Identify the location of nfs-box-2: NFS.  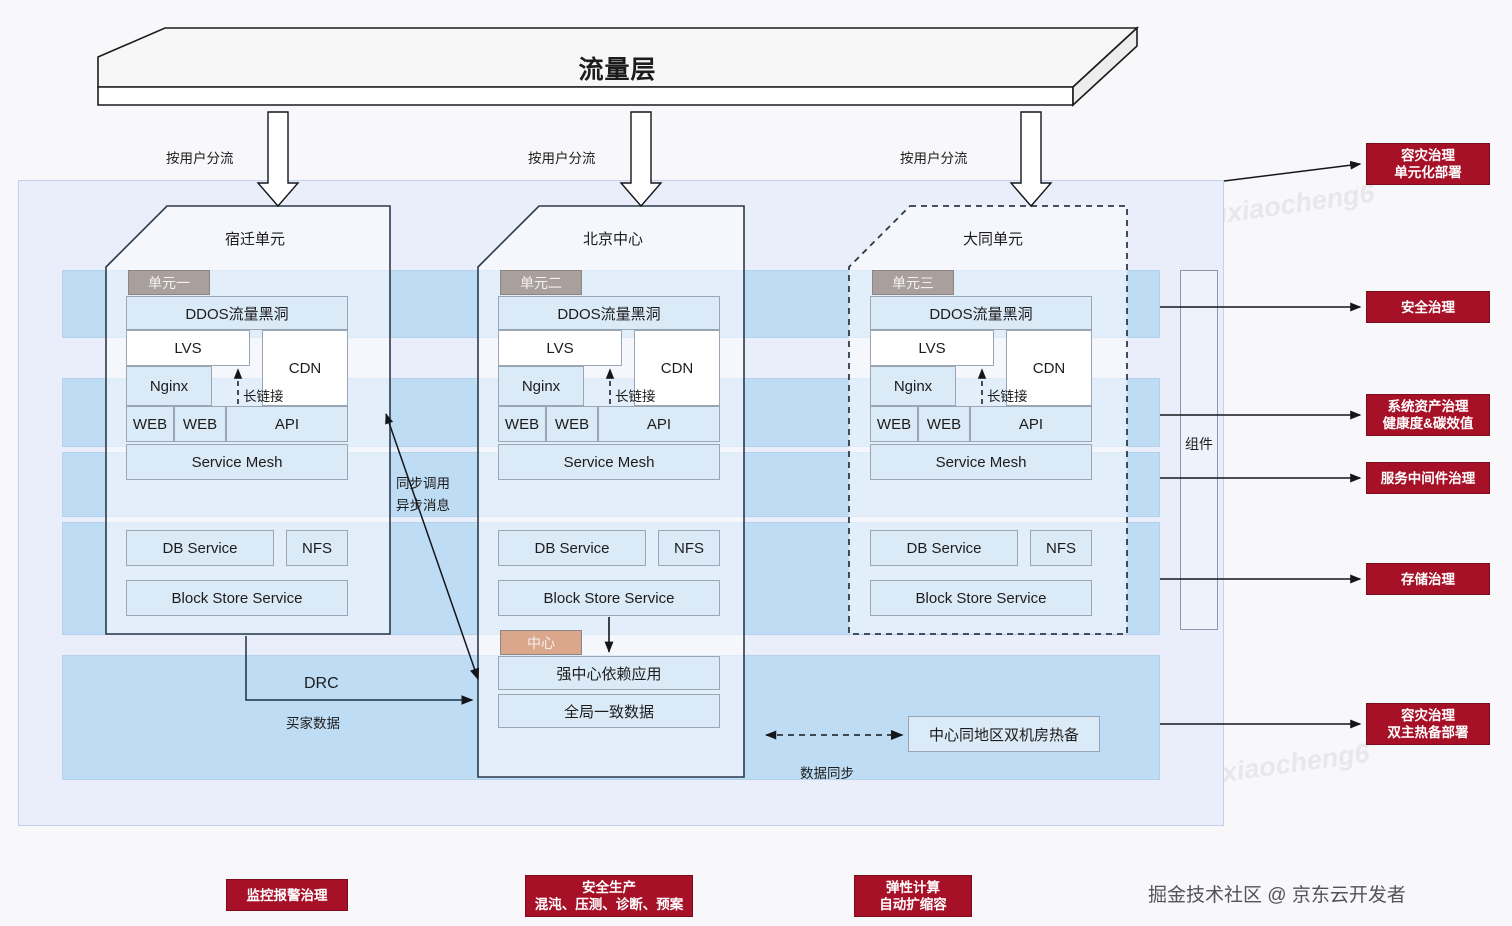
(689, 548).